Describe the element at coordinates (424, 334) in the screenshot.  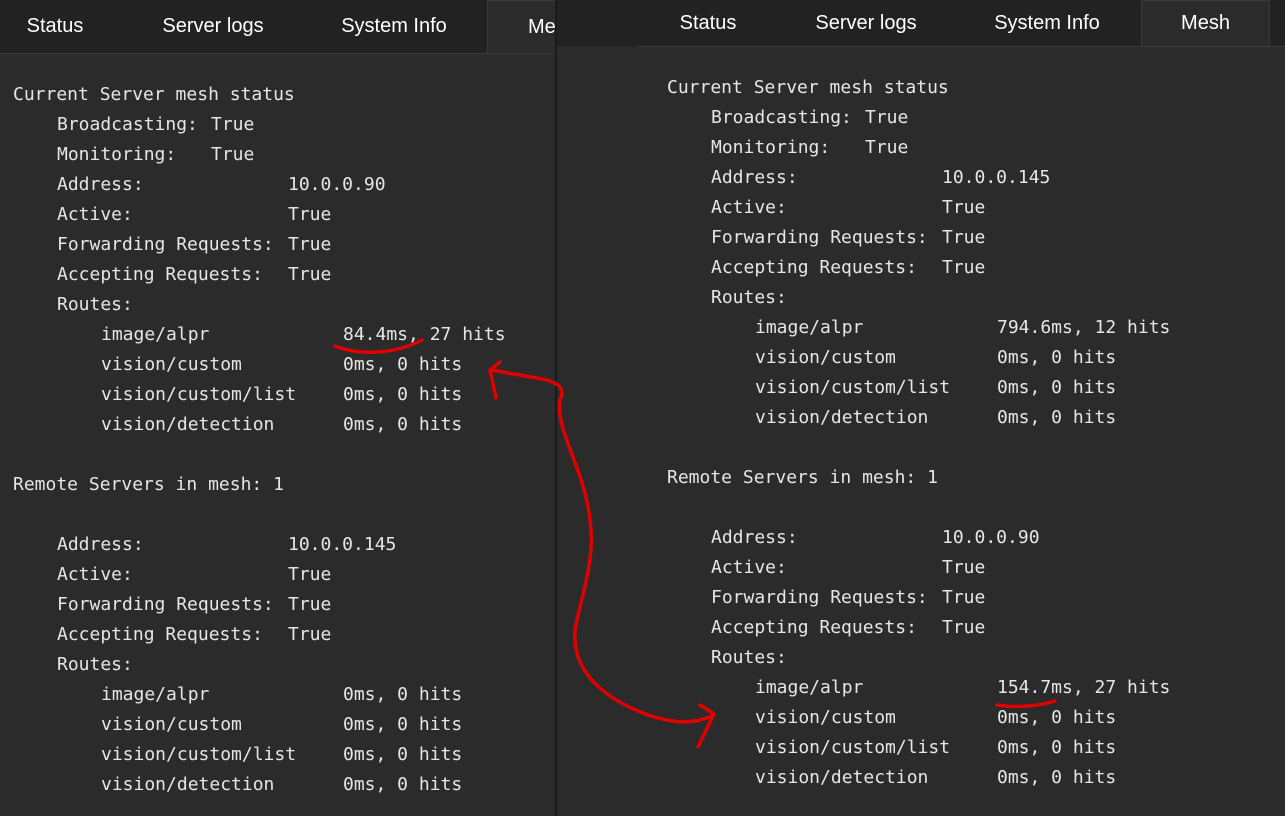
I see `route-stats: 84.4ms, 27 hits` at that location.